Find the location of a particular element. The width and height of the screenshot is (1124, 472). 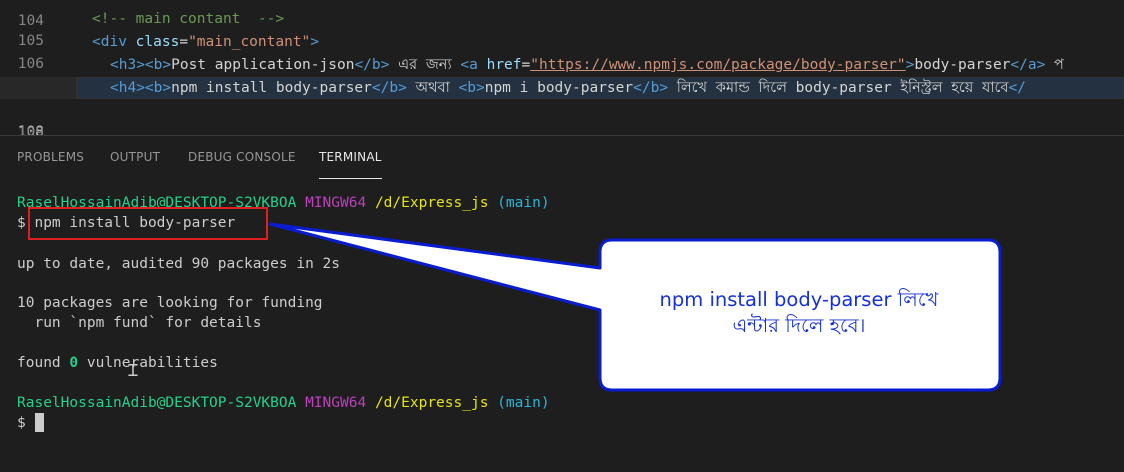

callout-line: npm install body-parser লিখে is located at coordinates (799, 299).